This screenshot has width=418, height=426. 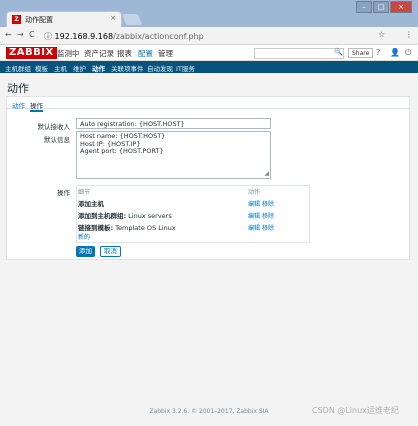 What do you see at coordinates (378, 52) in the screenshot?
I see `help-icon: ?` at bounding box center [378, 52].